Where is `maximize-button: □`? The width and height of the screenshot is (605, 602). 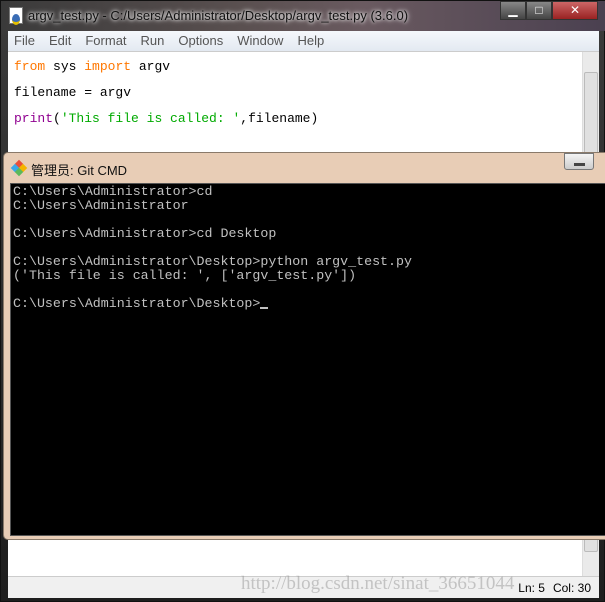 maximize-button: □ is located at coordinates (539, 10).